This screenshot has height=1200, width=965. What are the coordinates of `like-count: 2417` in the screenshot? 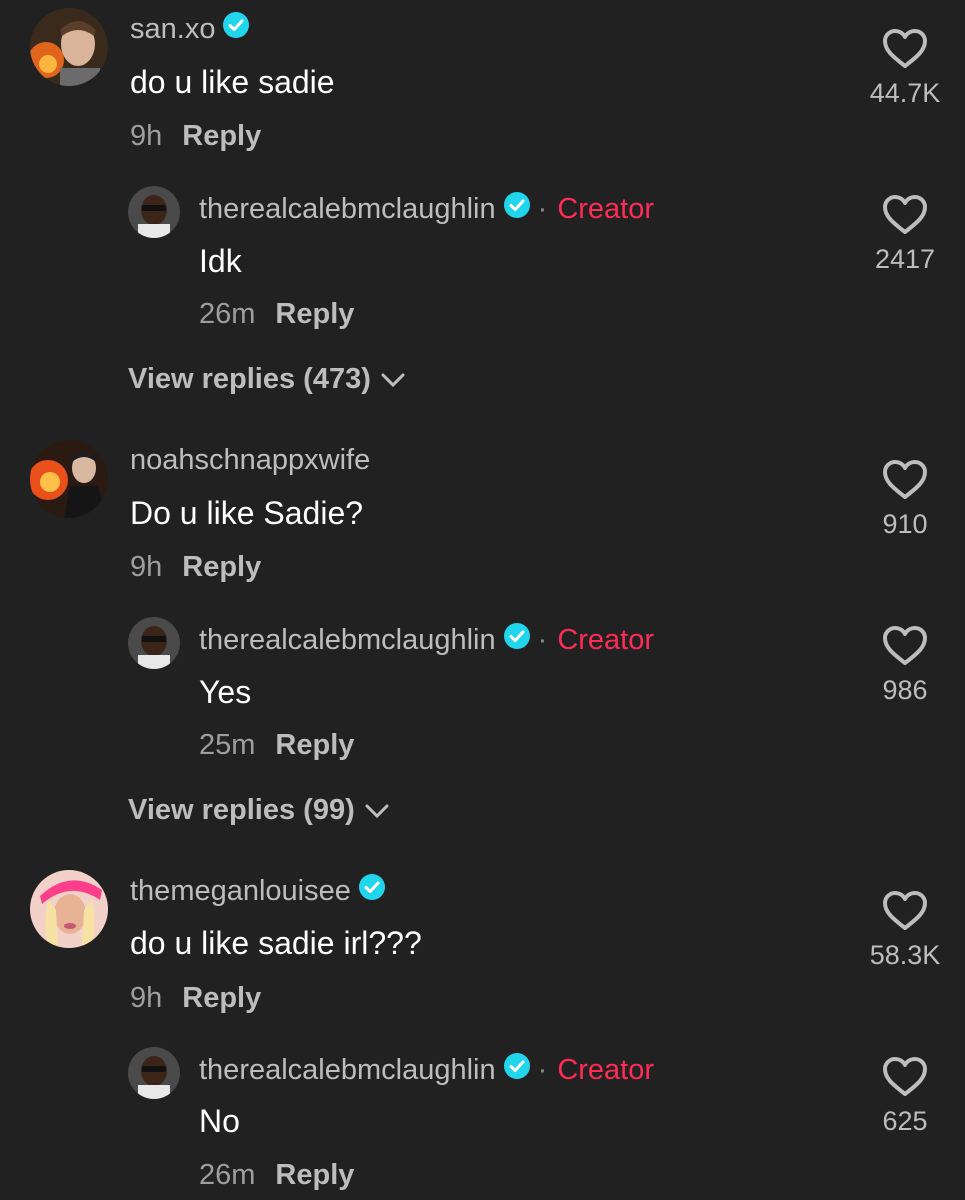 It's located at (905, 259).